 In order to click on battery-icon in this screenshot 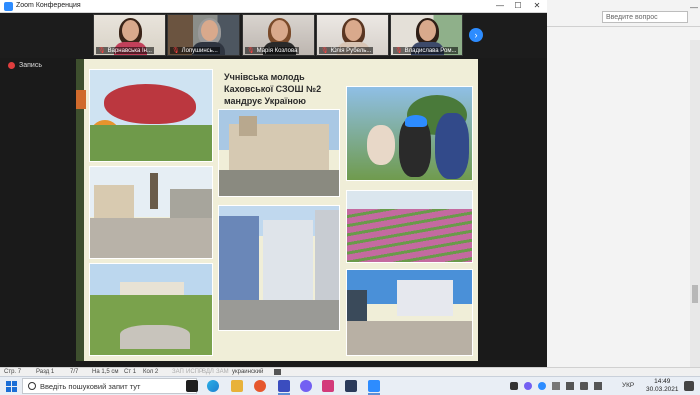, I will do `click(570, 386)`.